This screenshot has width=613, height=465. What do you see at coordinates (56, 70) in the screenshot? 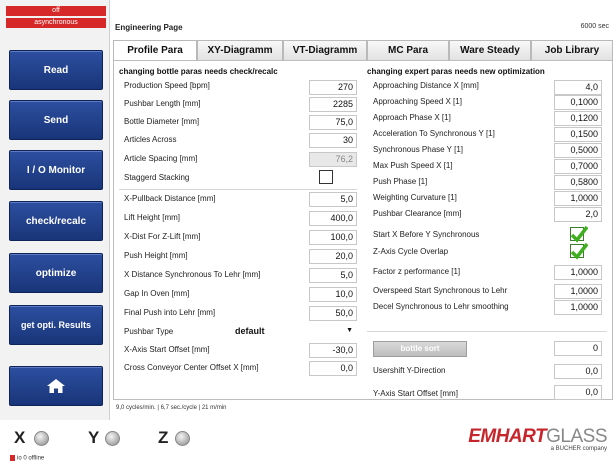
I see `read-button: Read` at bounding box center [56, 70].